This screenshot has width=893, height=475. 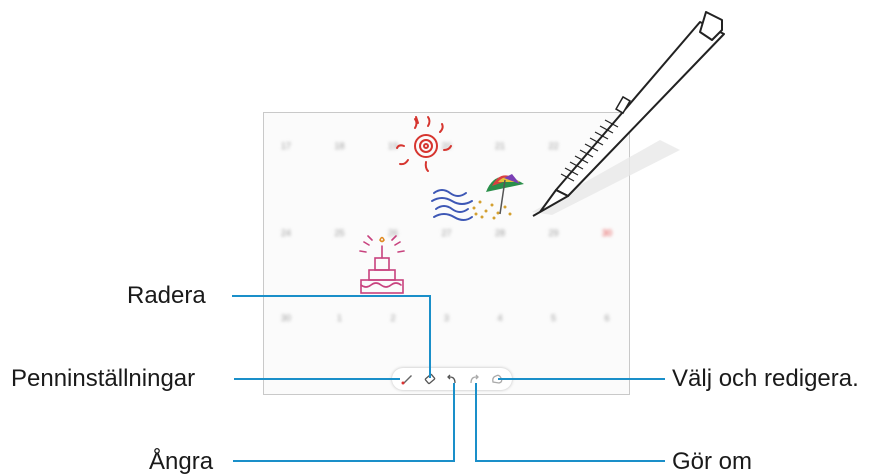 I want to click on radera-callout-line, so click(x=331, y=336).